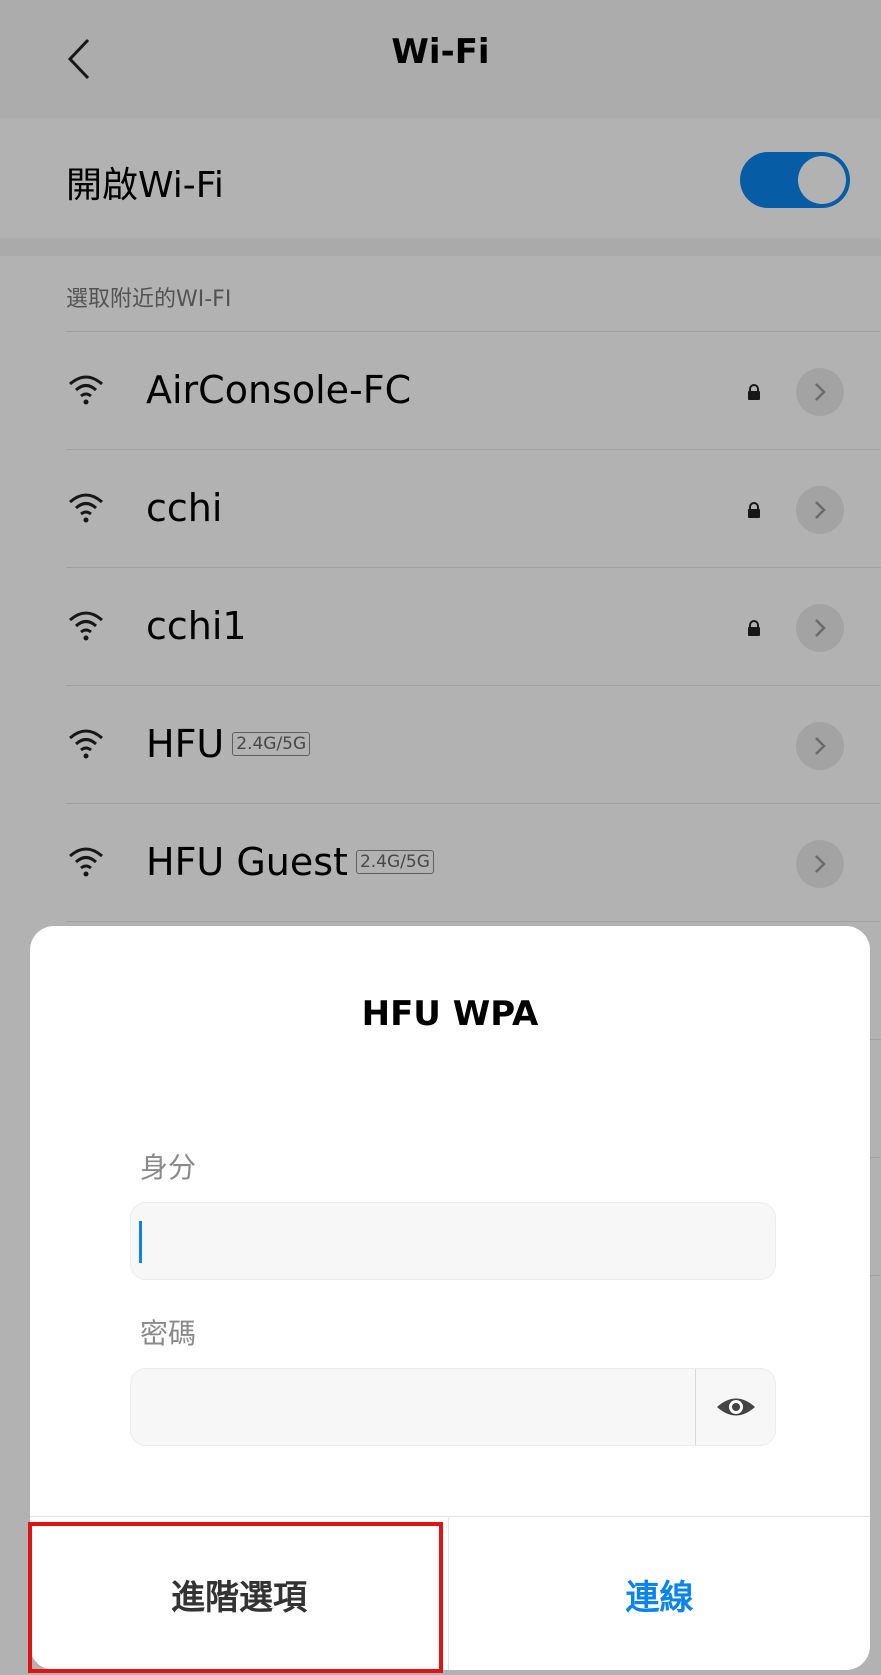 The image size is (881, 1675). I want to click on highlight-box, so click(235, 1597).